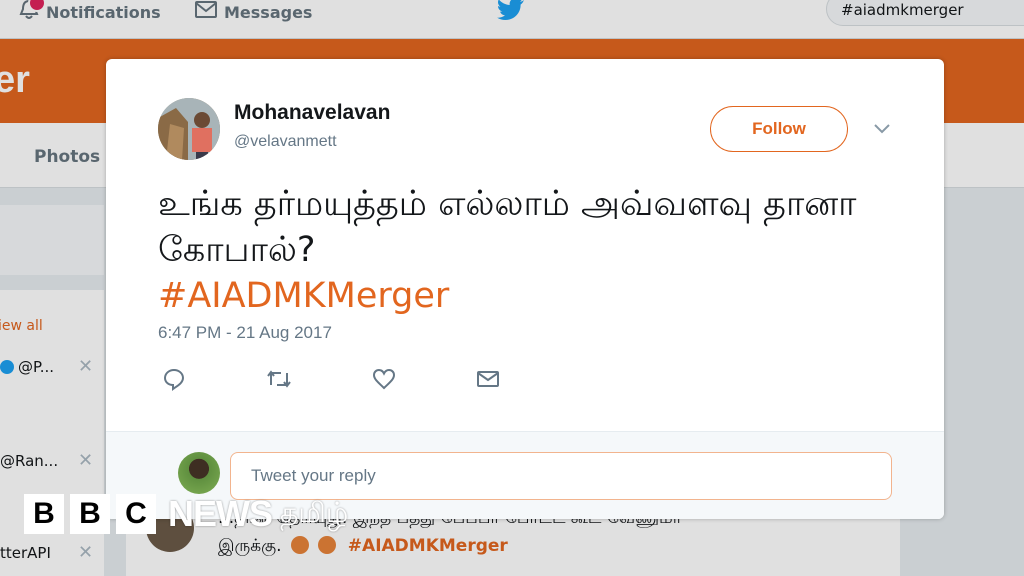 The width and height of the screenshot is (1024, 576). What do you see at coordinates (528, 296) in the screenshot?
I see `hashtag-link: #AIADMKMerger` at bounding box center [528, 296].